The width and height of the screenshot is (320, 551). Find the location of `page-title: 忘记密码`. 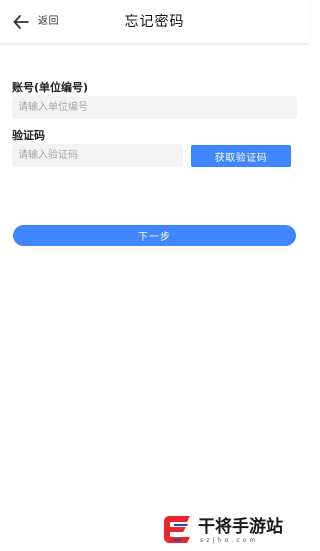

page-title: 忘记密码 is located at coordinates (154, 22).